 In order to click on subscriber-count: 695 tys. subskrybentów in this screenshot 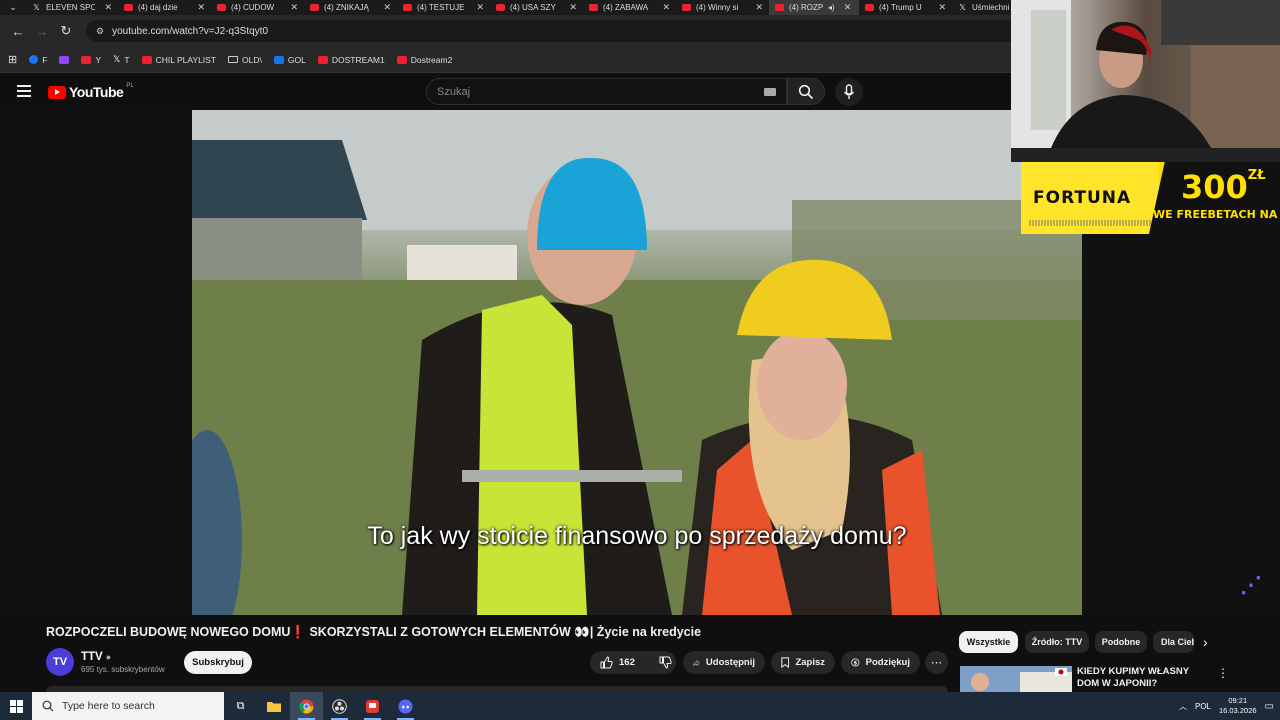, I will do `click(123, 669)`.